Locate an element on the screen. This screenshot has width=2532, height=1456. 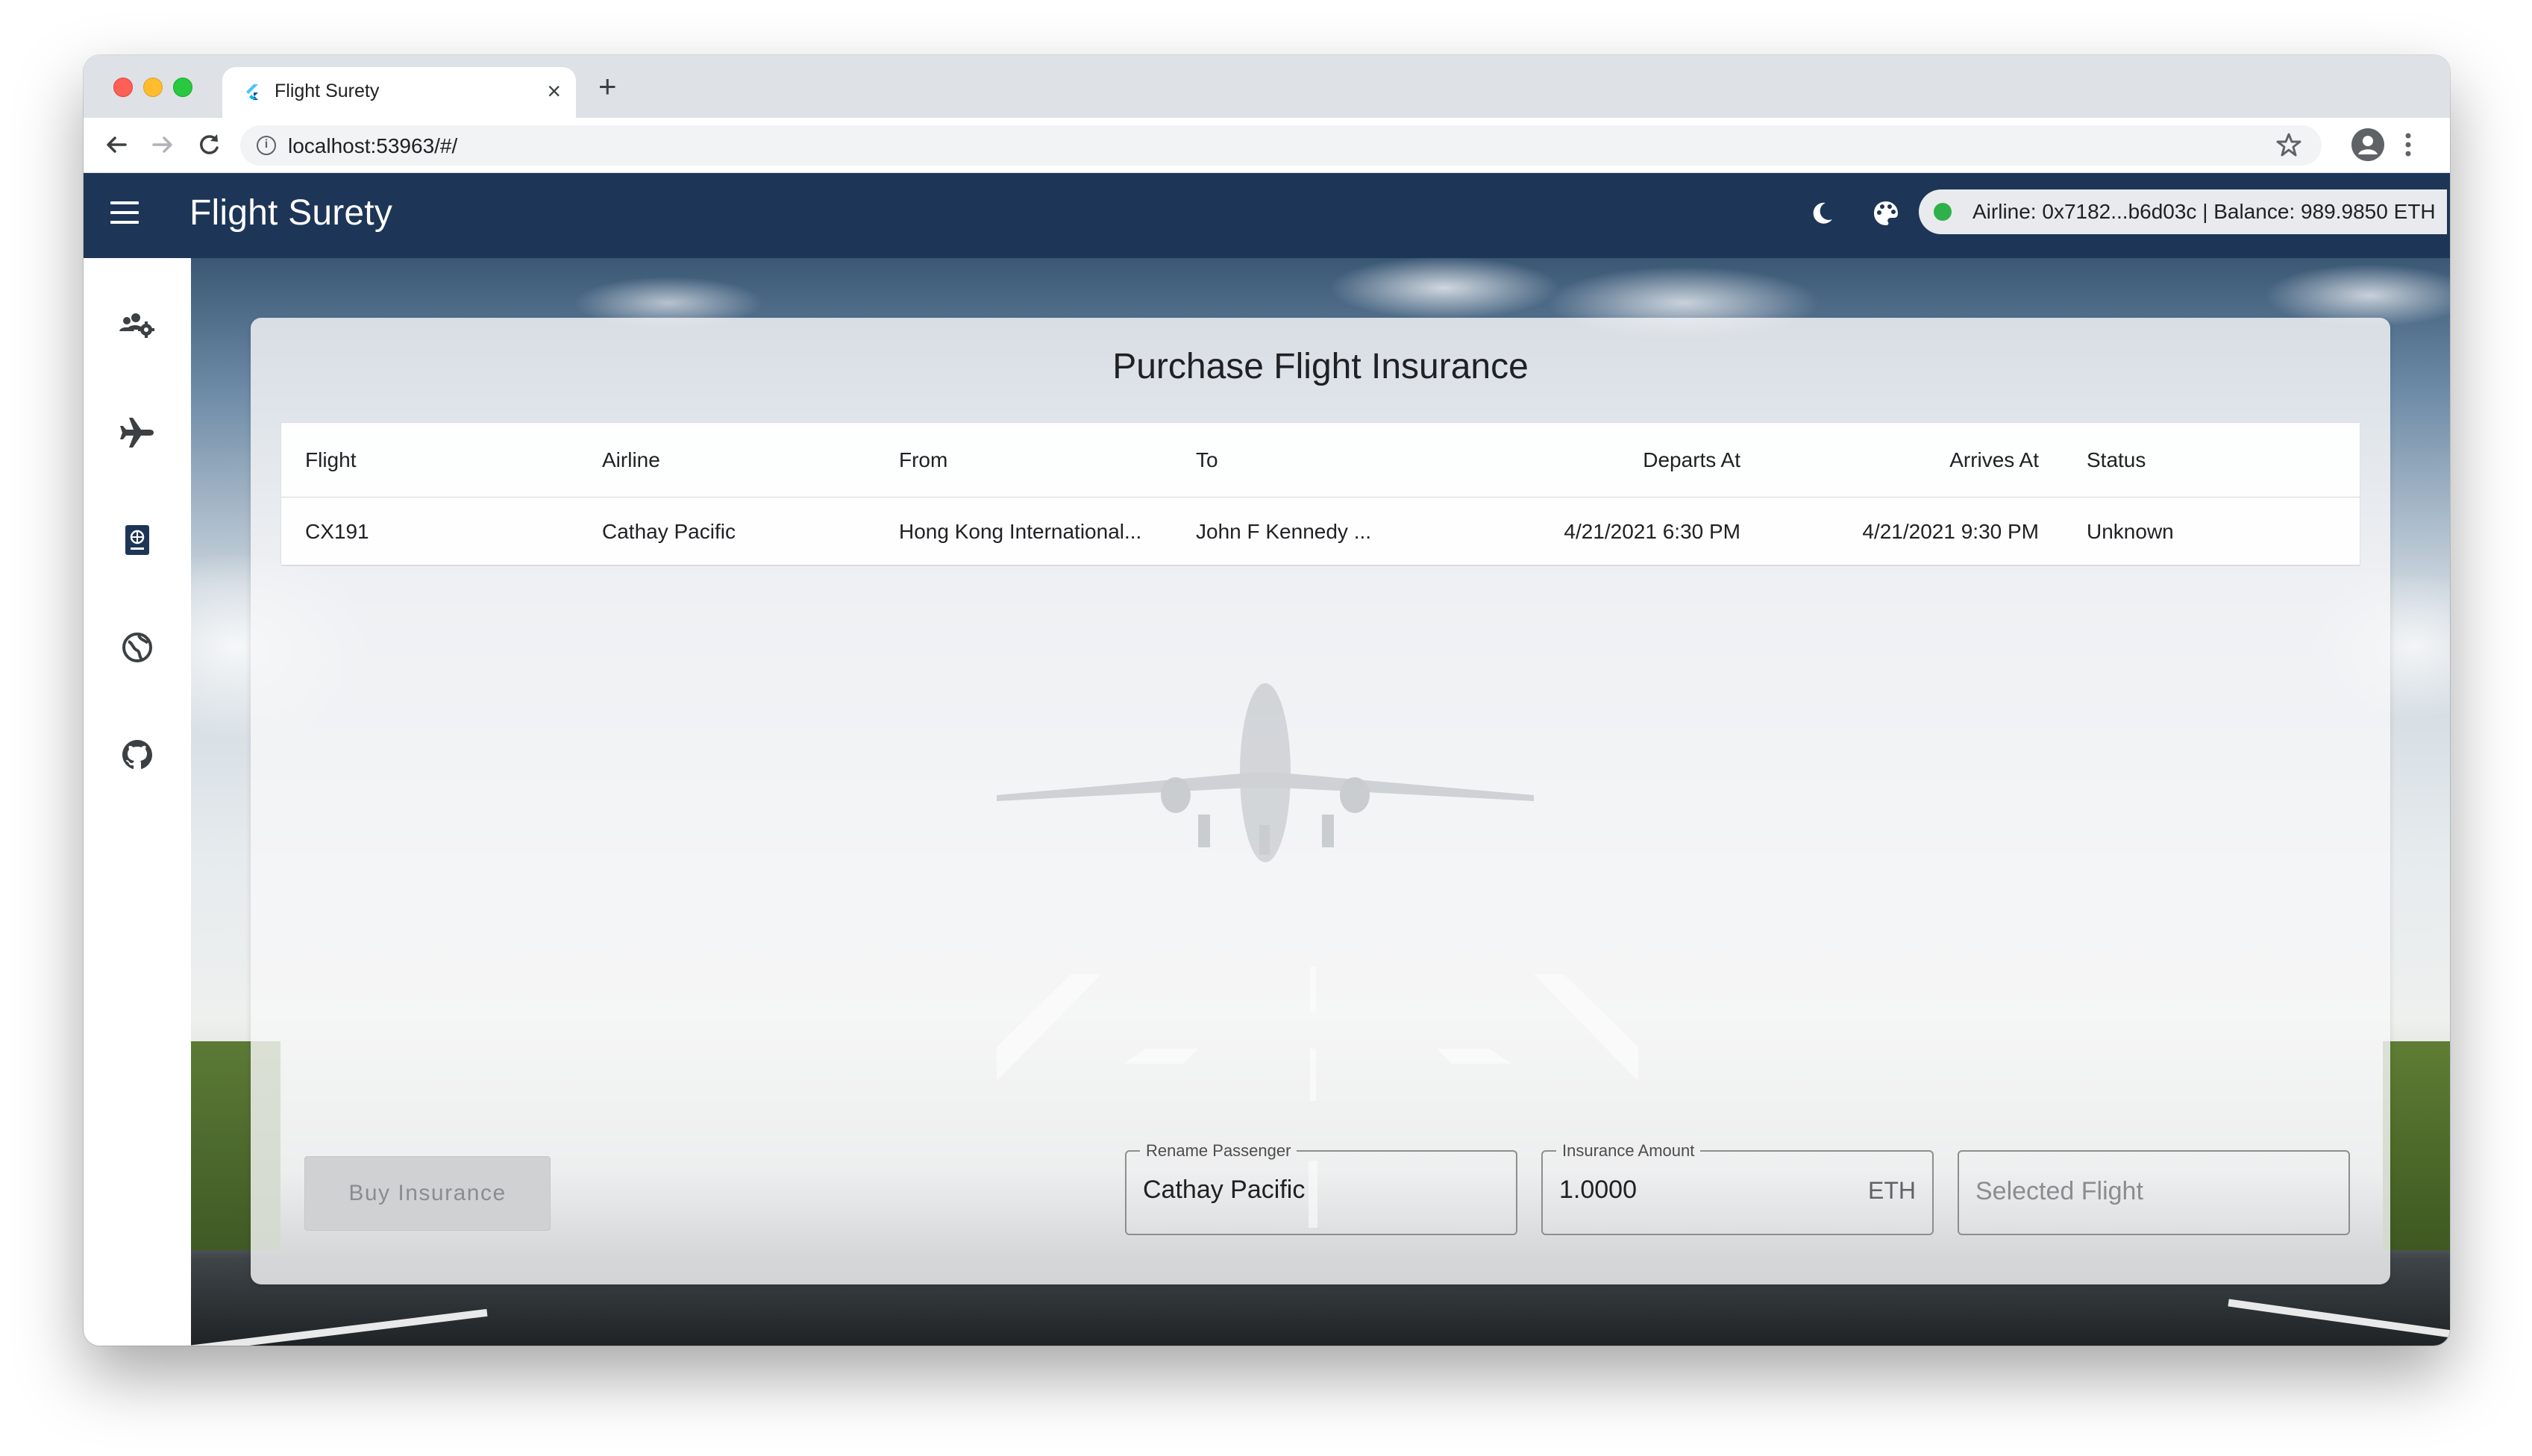
buy-insurance-button: Buy Insurance is located at coordinates (427, 1193).